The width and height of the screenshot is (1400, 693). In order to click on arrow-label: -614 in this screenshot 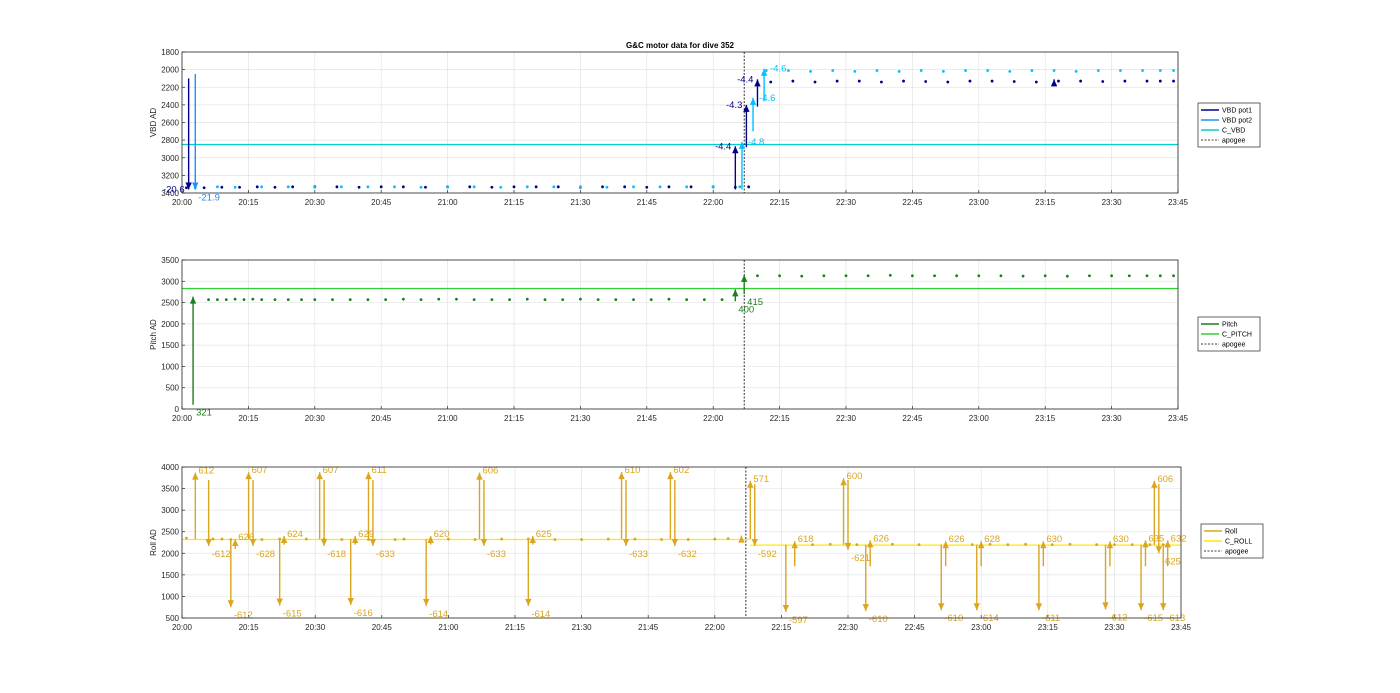, I will do `click(989, 618)`.